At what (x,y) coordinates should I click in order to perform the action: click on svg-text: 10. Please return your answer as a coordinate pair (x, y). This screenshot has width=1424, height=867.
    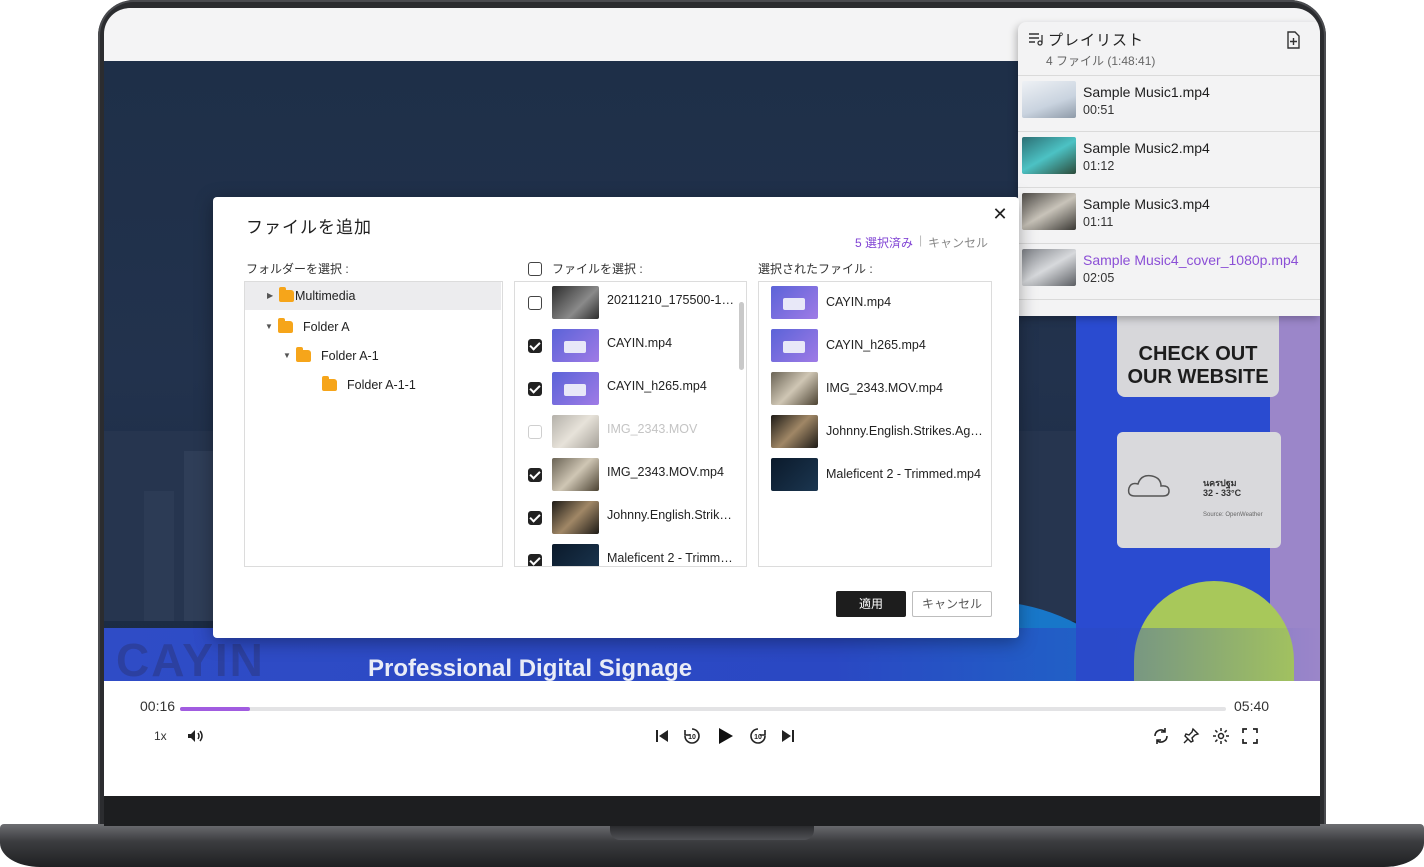
    Looking at the image, I should click on (692, 737).